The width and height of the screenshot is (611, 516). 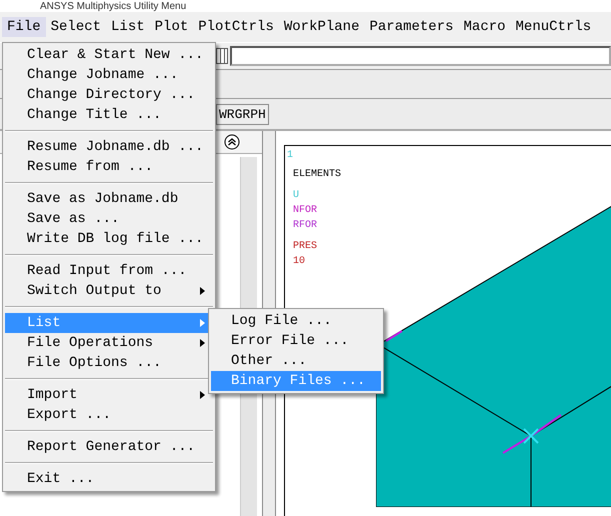 I want to click on window-number: 1, so click(x=290, y=155).